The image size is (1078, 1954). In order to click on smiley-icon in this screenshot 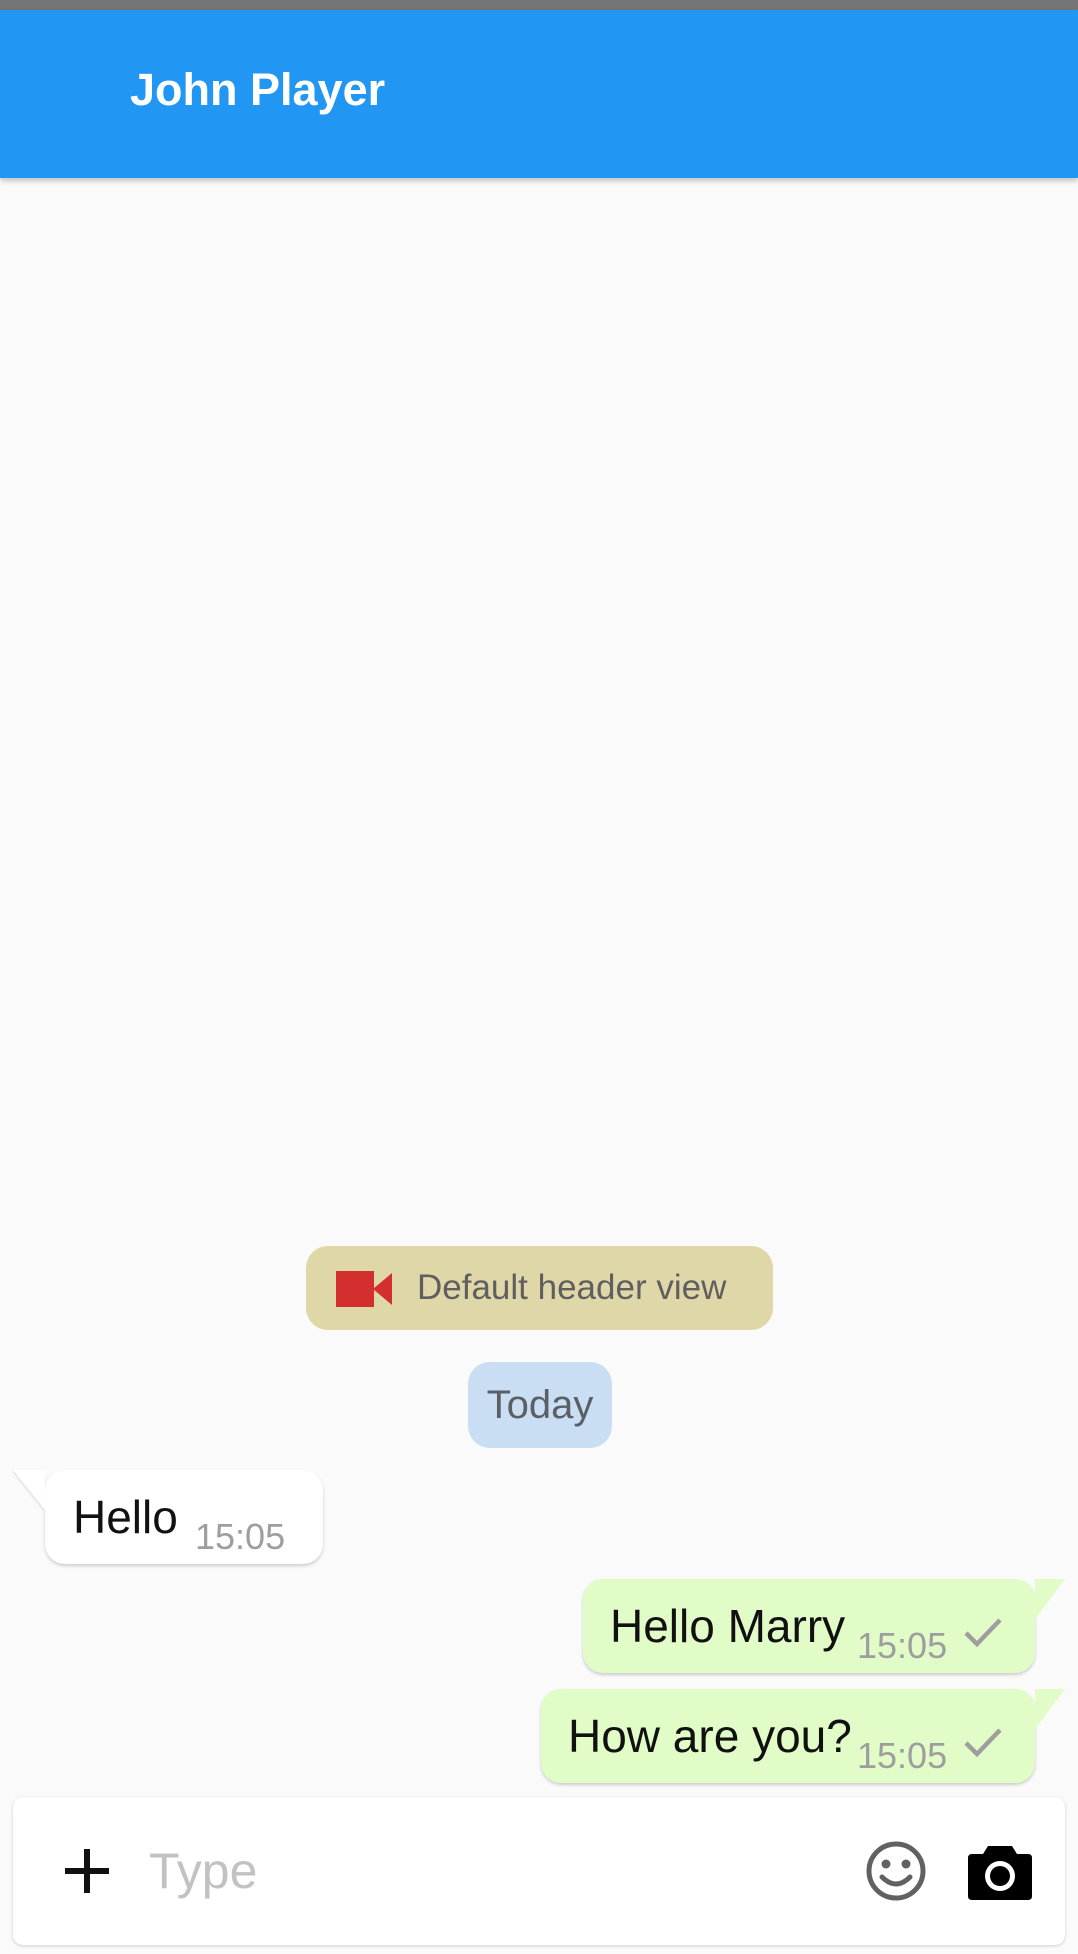, I will do `click(896, 1871)`.